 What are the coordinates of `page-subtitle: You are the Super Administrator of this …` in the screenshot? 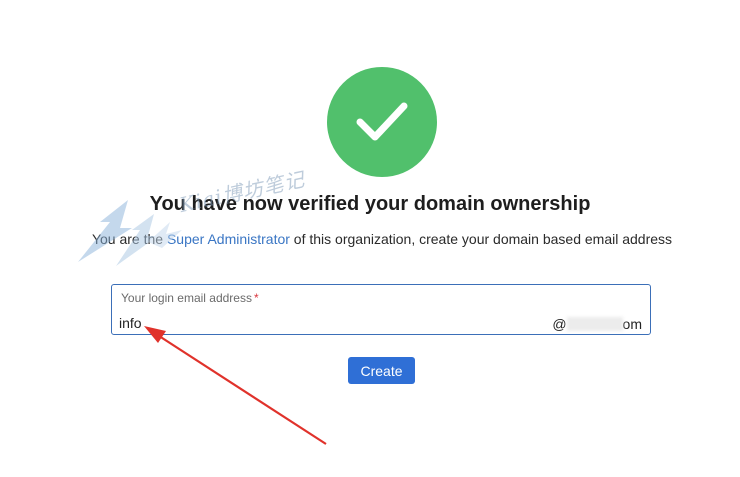 It's located at (370, 239).